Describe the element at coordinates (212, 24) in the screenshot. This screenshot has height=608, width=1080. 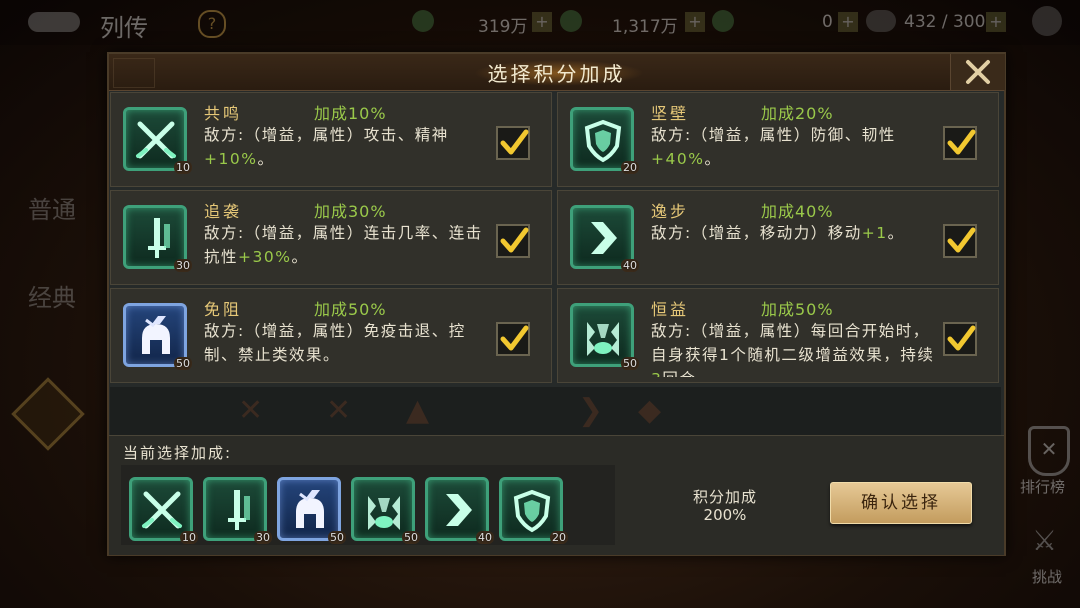
I see `help-icon: ?` at that location.